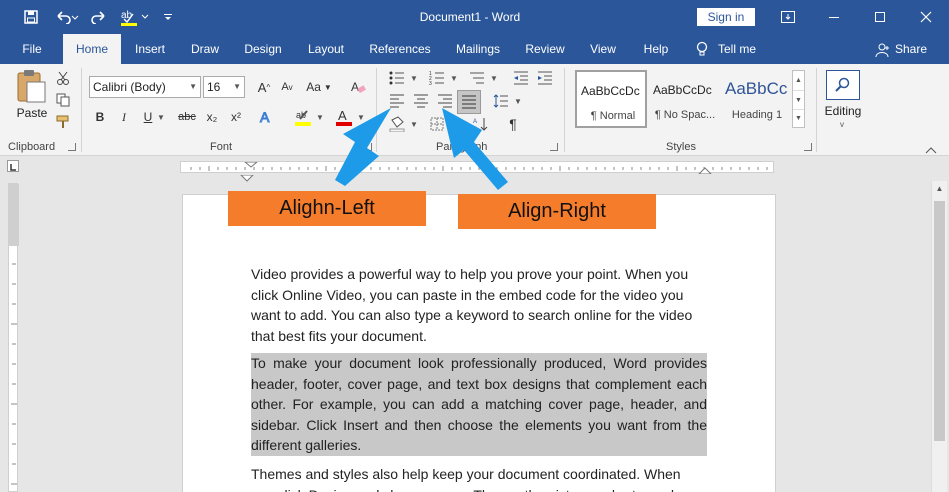 The width and height of the screenshot is (949, 492). Describe the element at coordinates (224, 87) in the screenshot. I see `font-size-select: 16 ▼` at that location.